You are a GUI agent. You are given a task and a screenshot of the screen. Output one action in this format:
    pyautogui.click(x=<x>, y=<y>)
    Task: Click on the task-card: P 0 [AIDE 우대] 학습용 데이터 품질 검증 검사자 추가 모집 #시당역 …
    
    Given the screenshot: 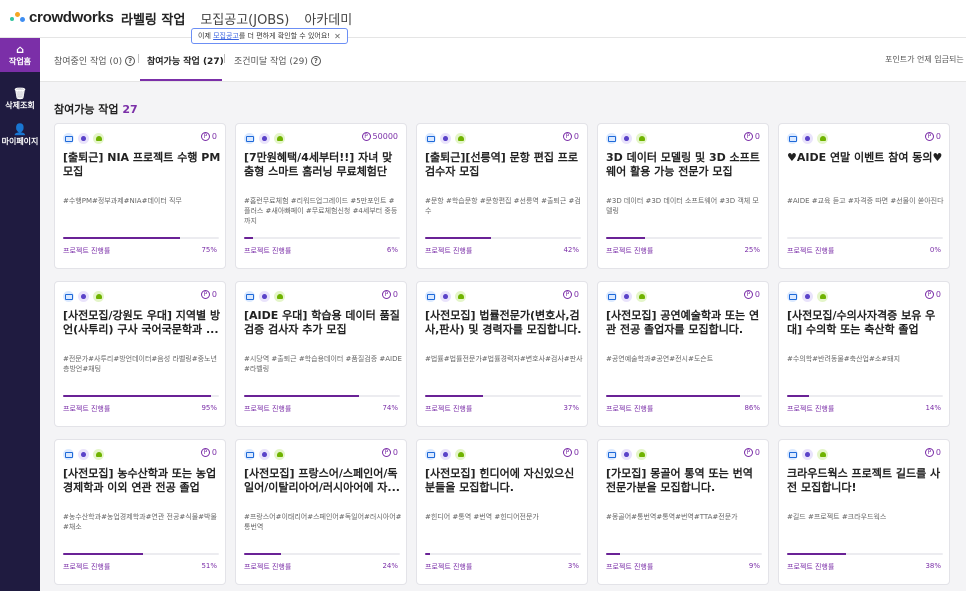 What is the action you would take?
    pyautogui.click(x=321, y=354)
    